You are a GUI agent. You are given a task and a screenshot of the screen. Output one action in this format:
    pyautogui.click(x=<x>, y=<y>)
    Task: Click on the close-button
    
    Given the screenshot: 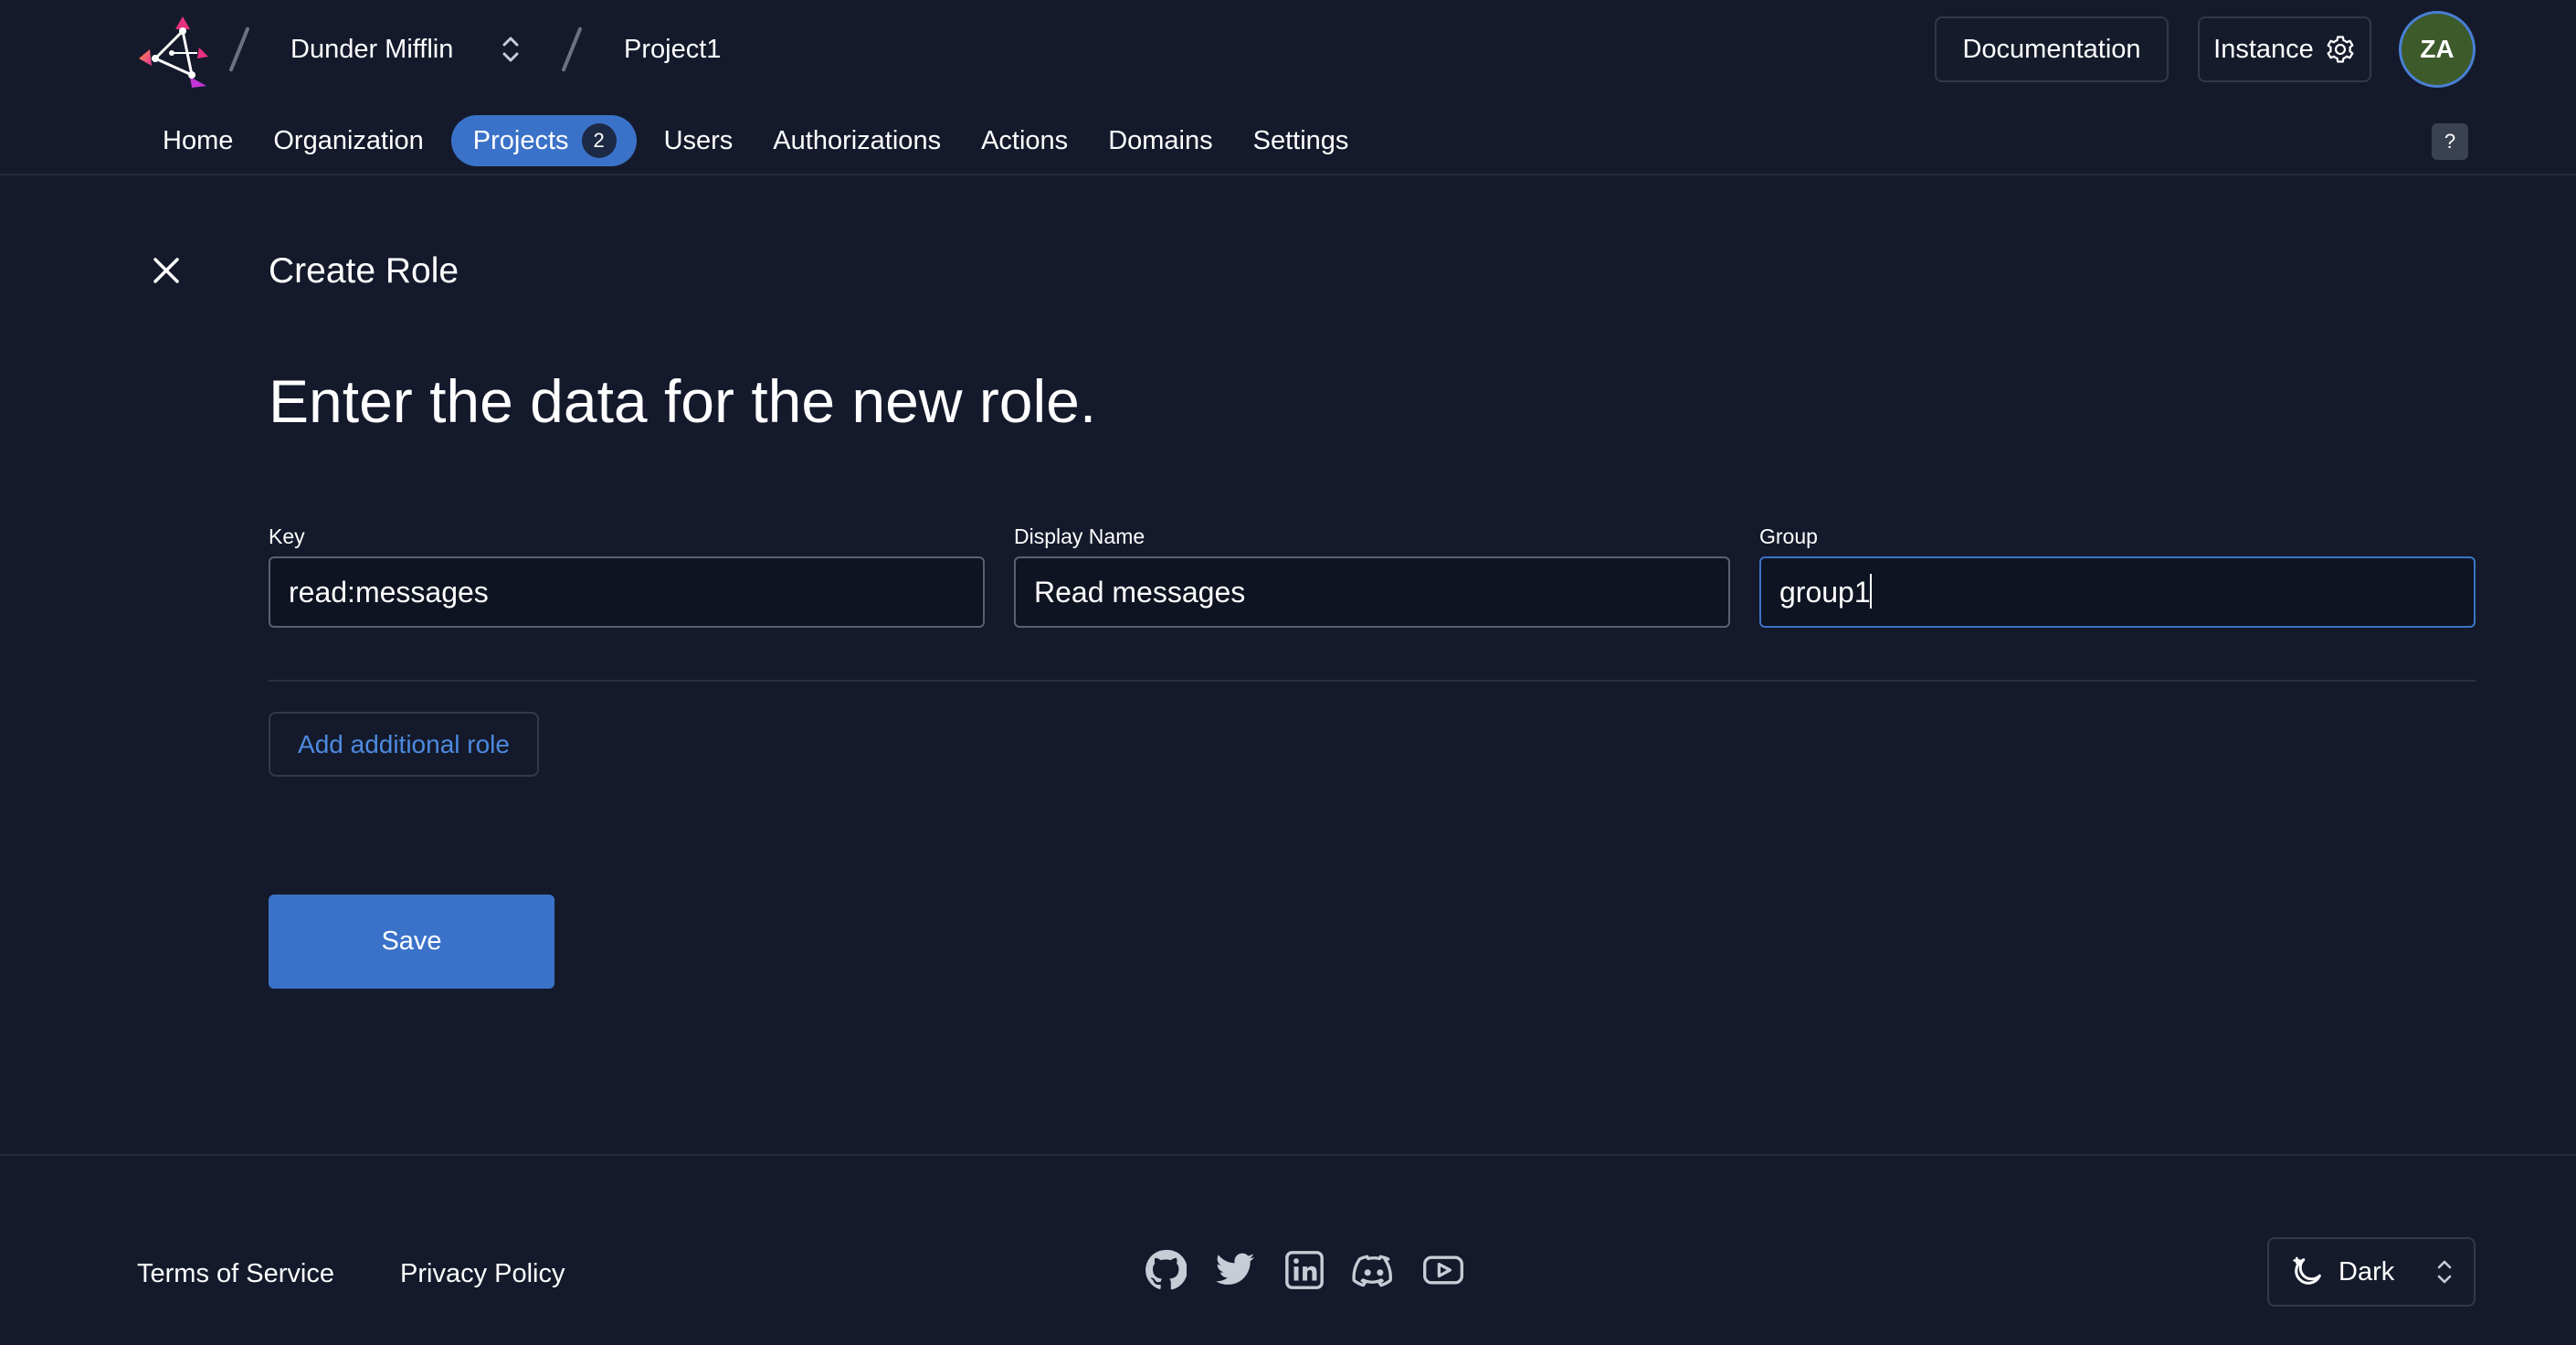 What is the action you would take?
    pyautogui.click(x=166, y=270)
    